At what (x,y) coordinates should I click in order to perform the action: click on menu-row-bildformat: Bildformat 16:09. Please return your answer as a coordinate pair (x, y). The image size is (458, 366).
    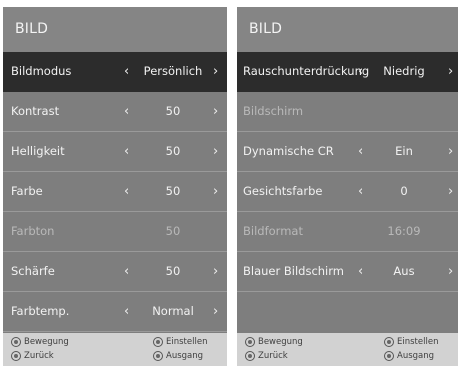
    Looking at the image, I should click on (347, 232).